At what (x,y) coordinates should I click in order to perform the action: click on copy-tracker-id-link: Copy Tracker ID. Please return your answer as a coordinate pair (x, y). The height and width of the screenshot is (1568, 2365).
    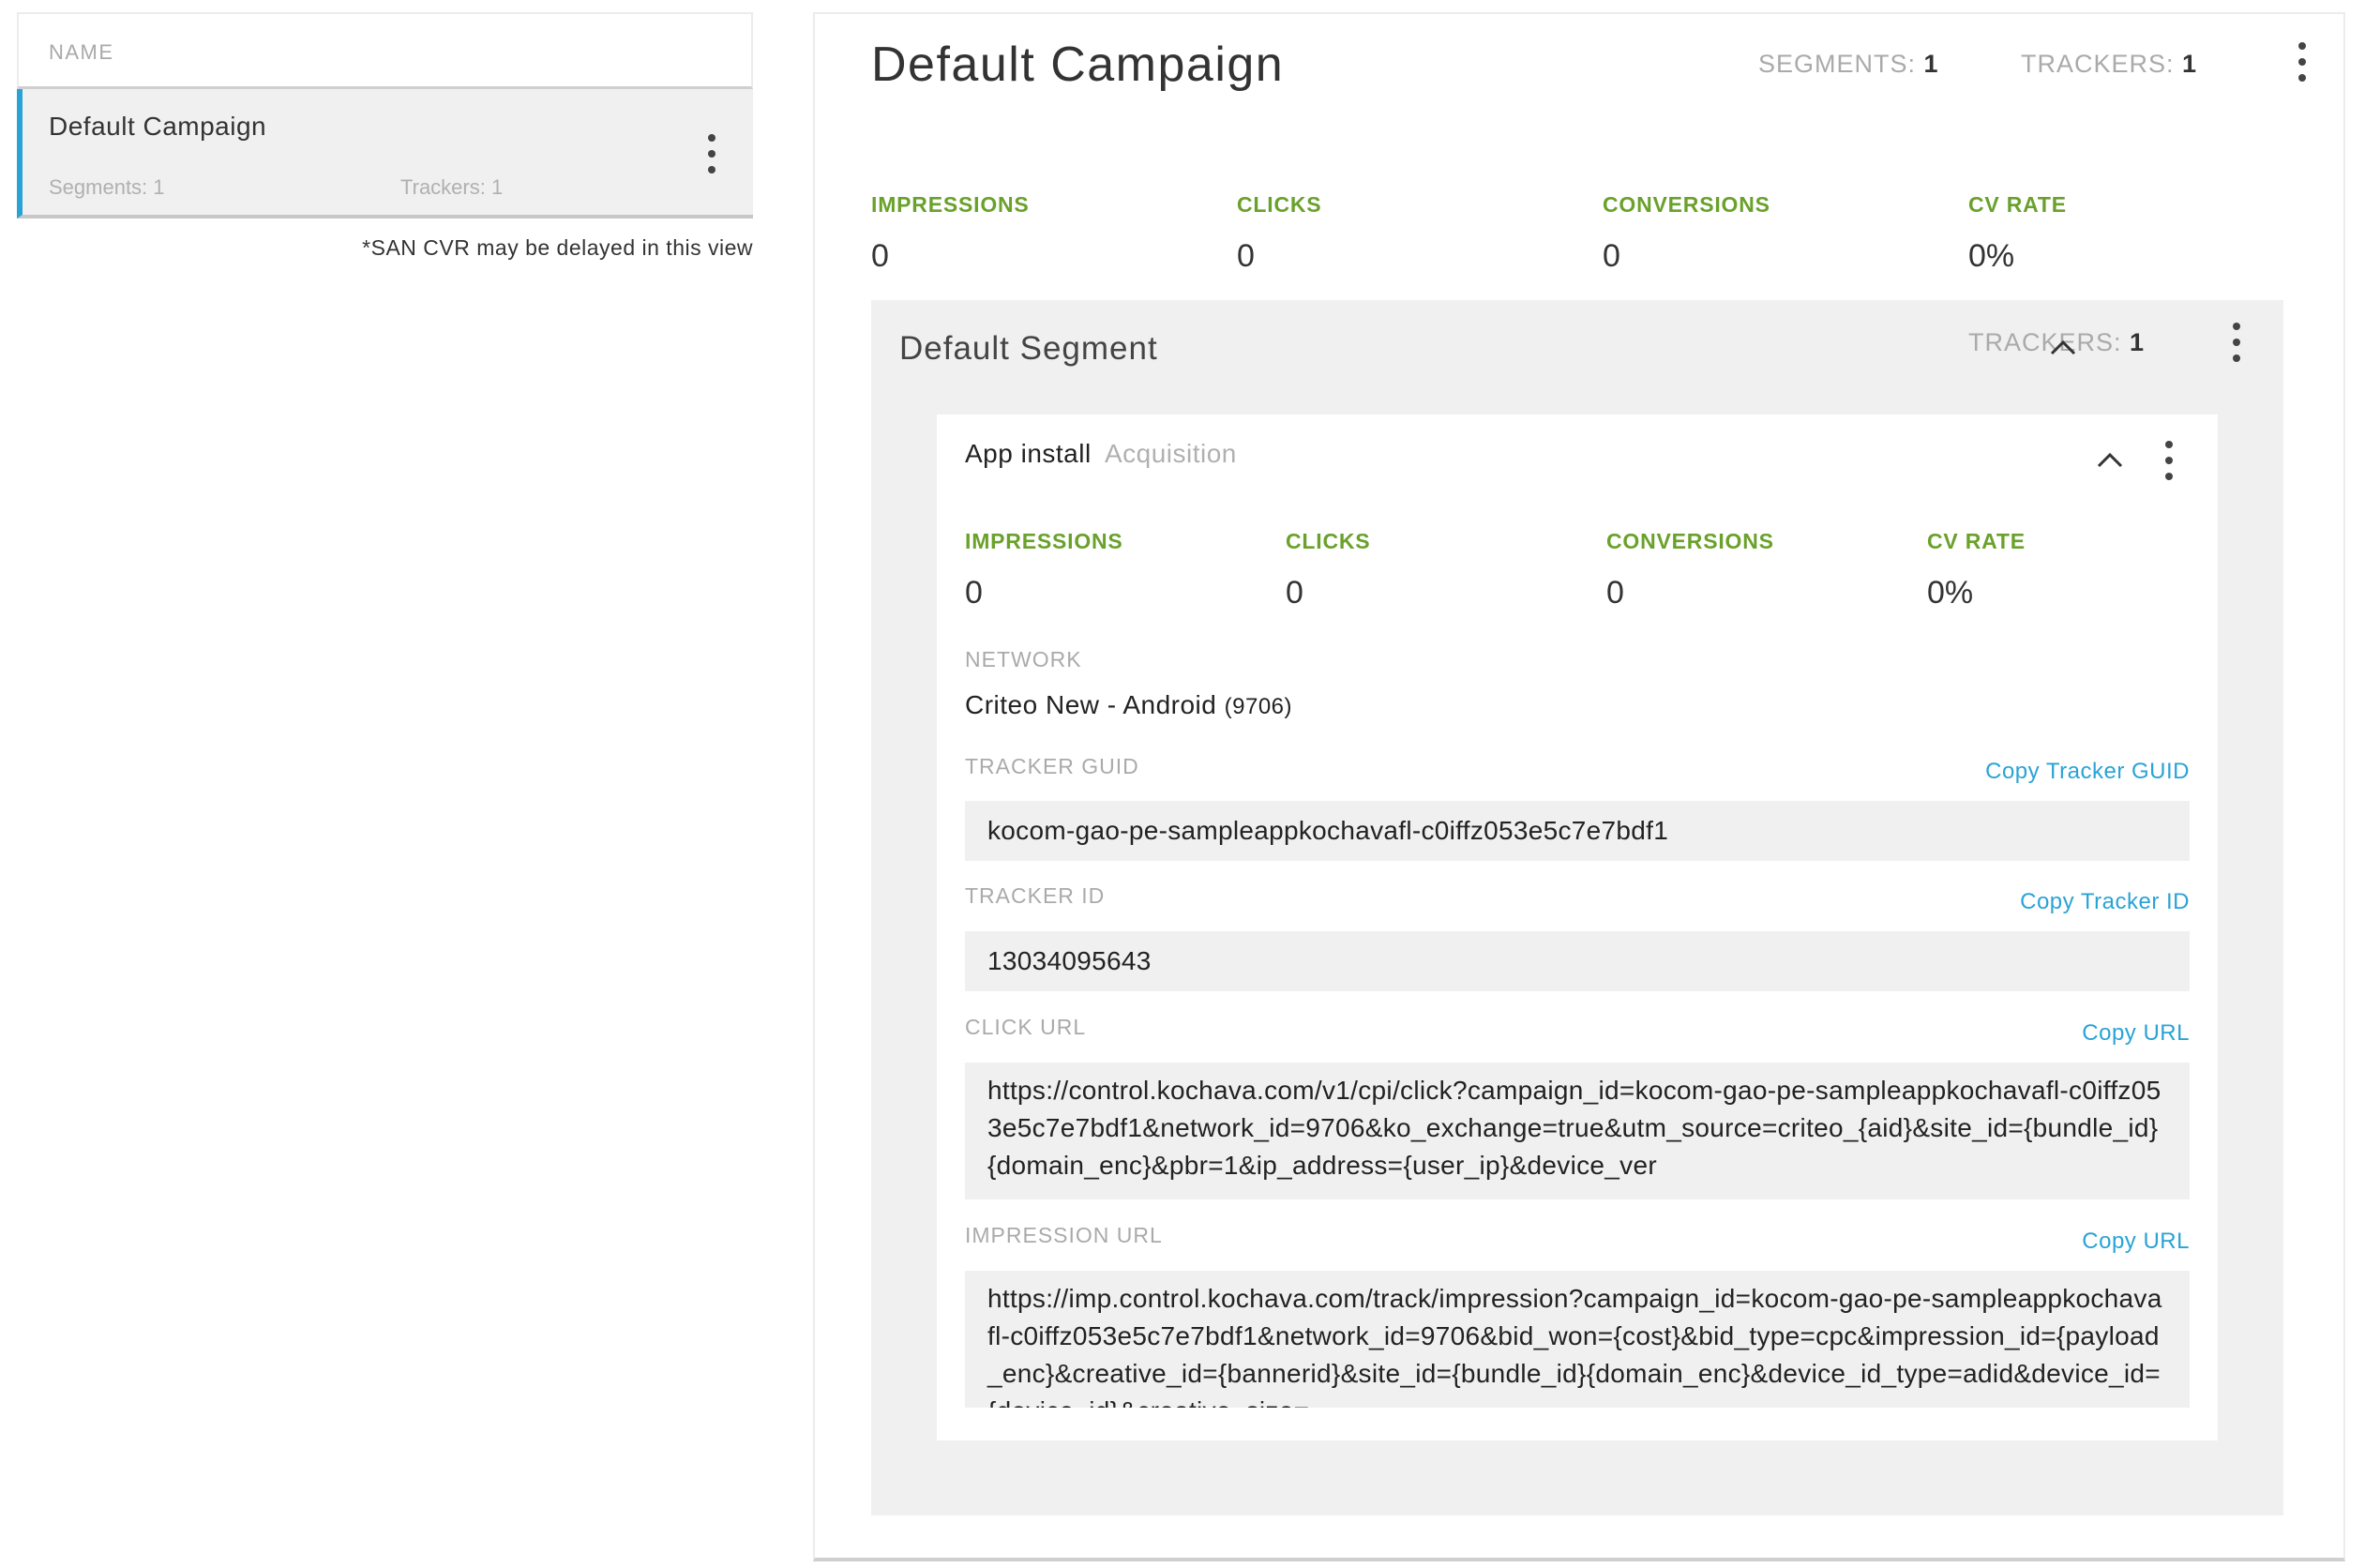
    Looking at the image, I should click on (2105, 902).